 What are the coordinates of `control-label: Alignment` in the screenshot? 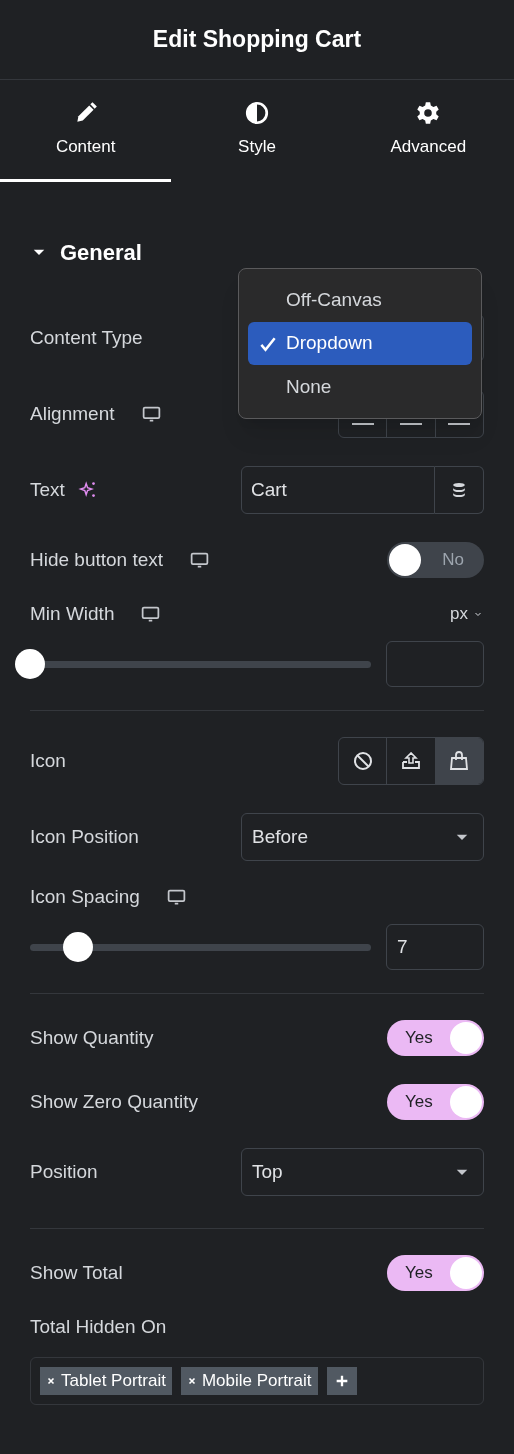 It's located at (72, 413).